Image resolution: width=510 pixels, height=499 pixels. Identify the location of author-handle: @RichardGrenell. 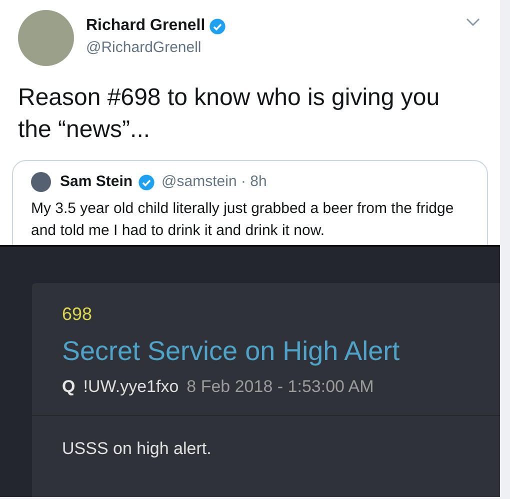
(156, 48).